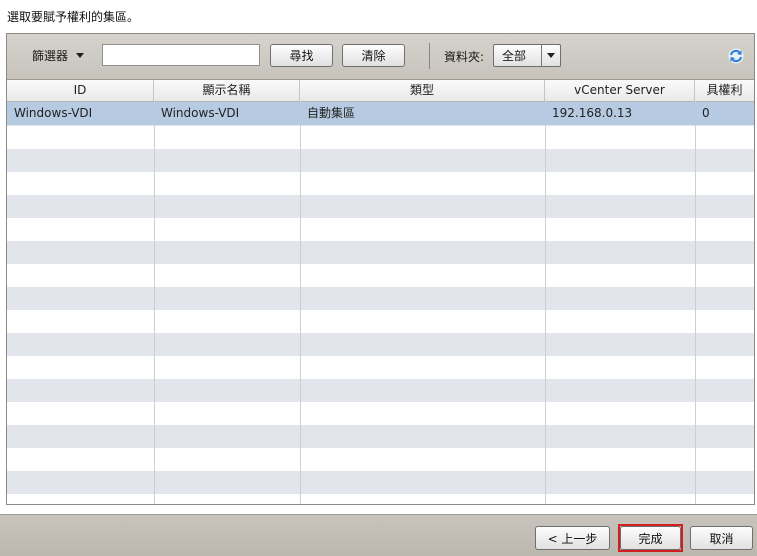 This screenshot has height=556, width=757. I want to click on toolbar: 篩選器 尋找 清除 資料夾: 全部, so click(380, 57).